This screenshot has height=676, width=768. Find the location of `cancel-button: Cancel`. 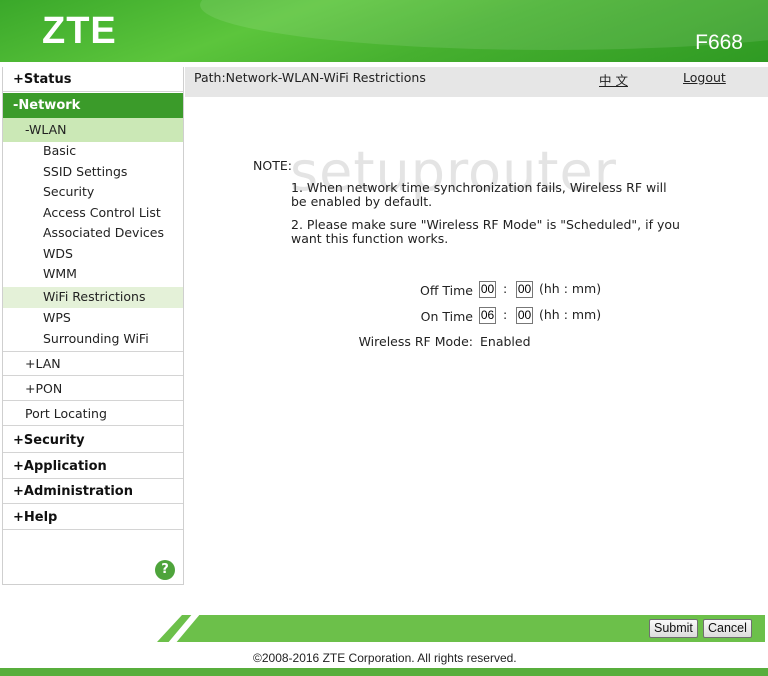

cancel-button: Cancel is located at coordinates (727, 628).